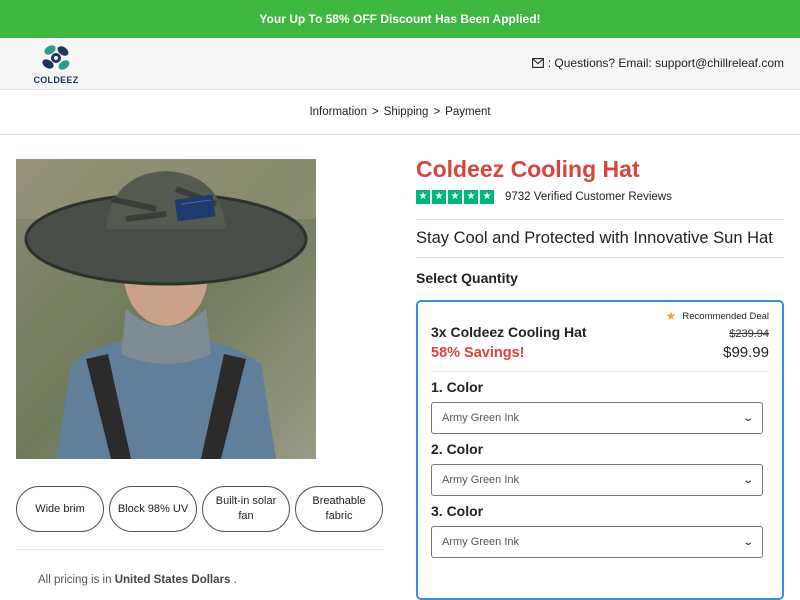 The width and height of the screenshot is (800, 600). I want to click on feature-pill: Wide brim, so click(60, 509).